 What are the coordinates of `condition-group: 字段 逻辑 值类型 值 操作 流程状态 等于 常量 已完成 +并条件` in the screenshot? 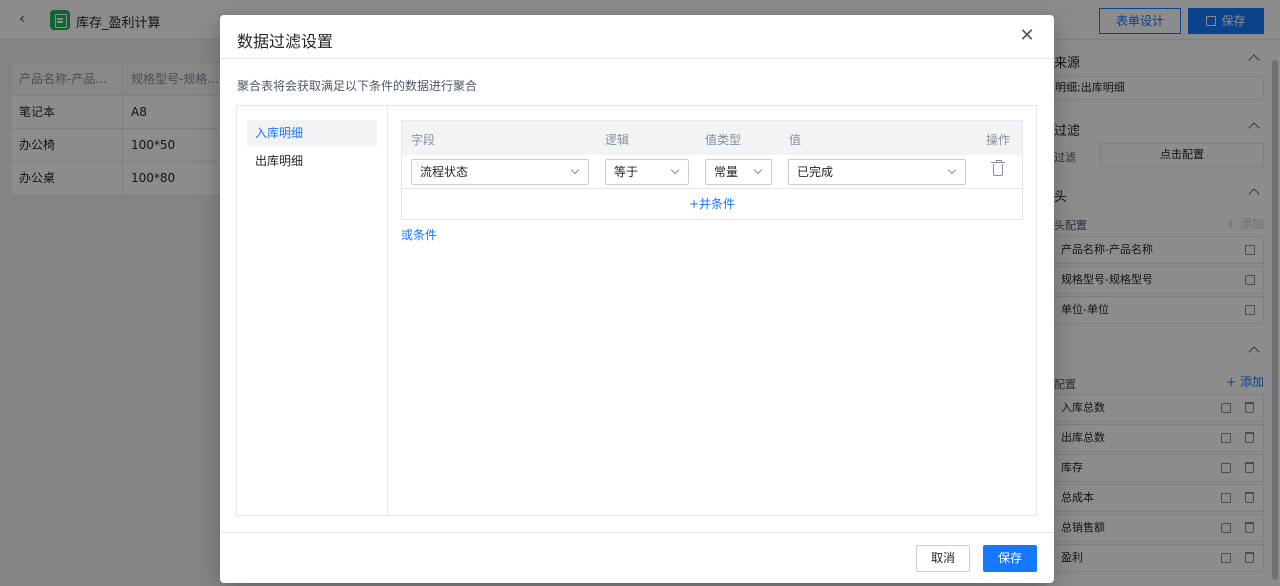 It's located at (712, 170).